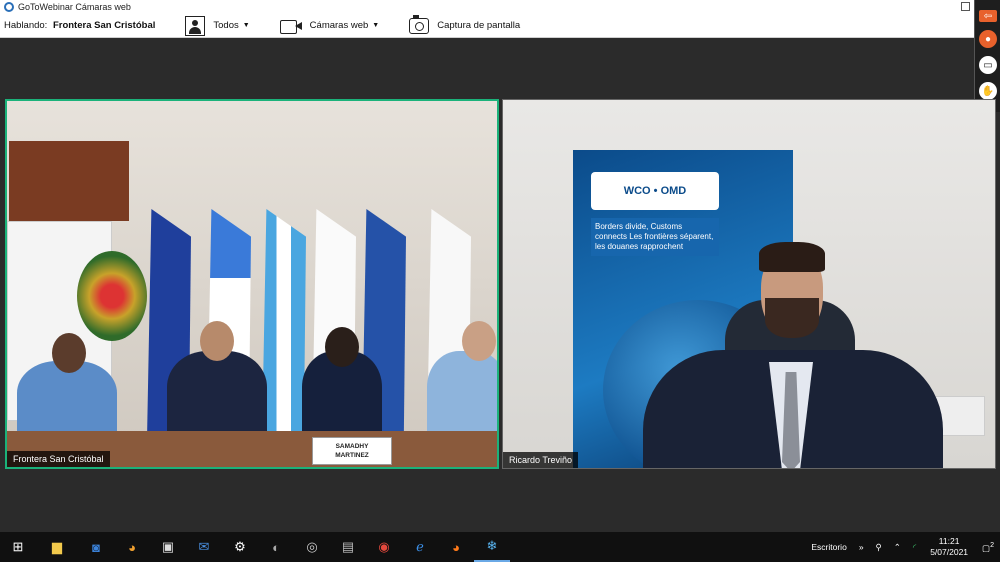  What do you see at coordinates (104, 25) in the screenshot?
I see `speaking-name: Frontera San Cristóbal` at bounding box center [104, 25].